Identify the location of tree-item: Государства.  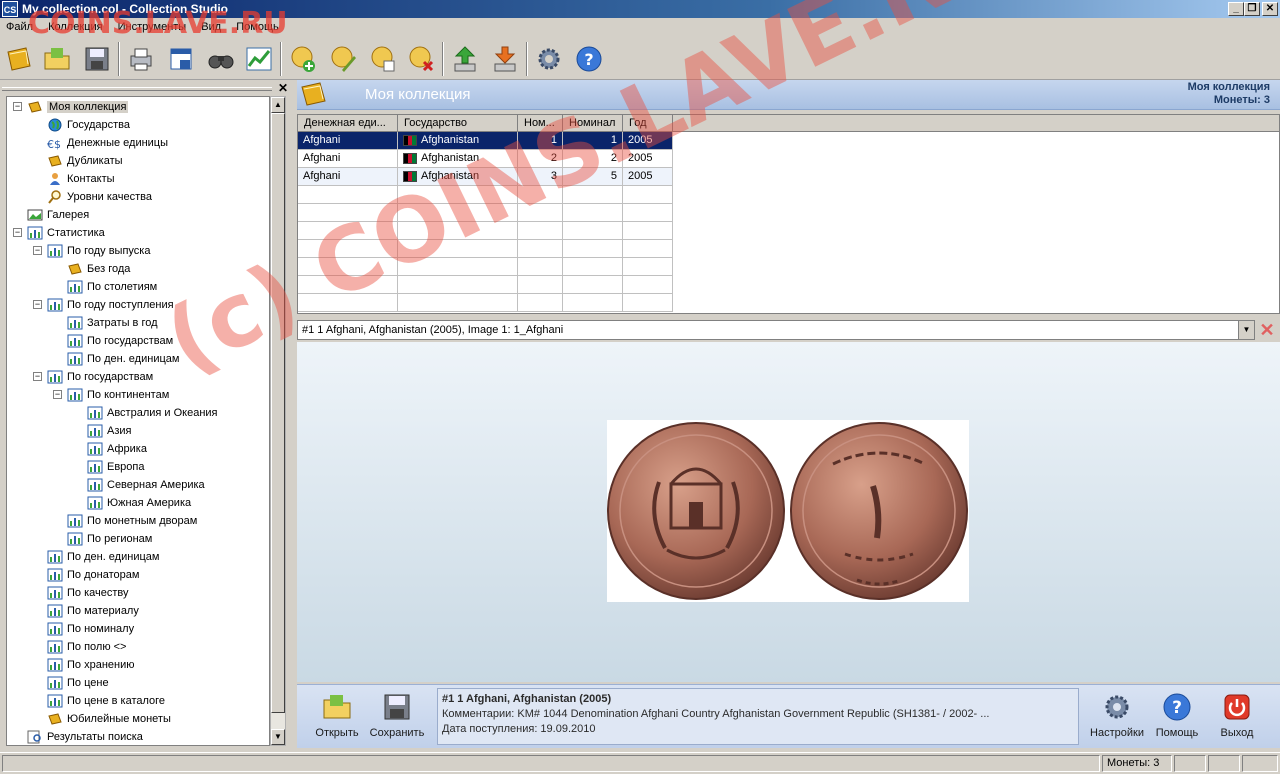
(88, 125).